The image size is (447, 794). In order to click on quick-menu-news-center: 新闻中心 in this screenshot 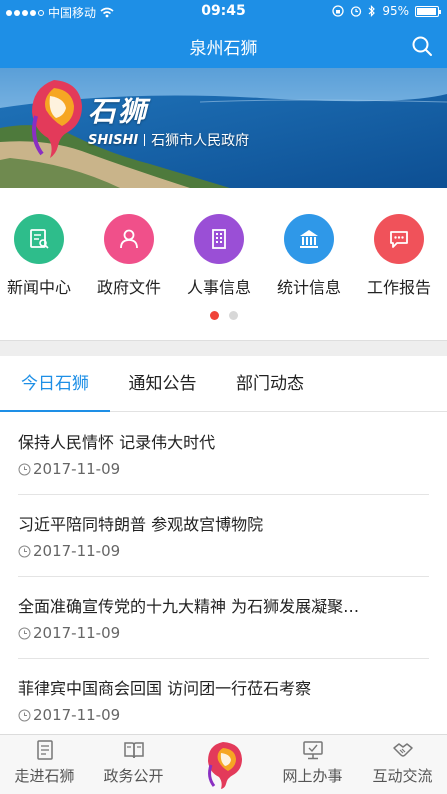, I will do `click(42, 256)`.